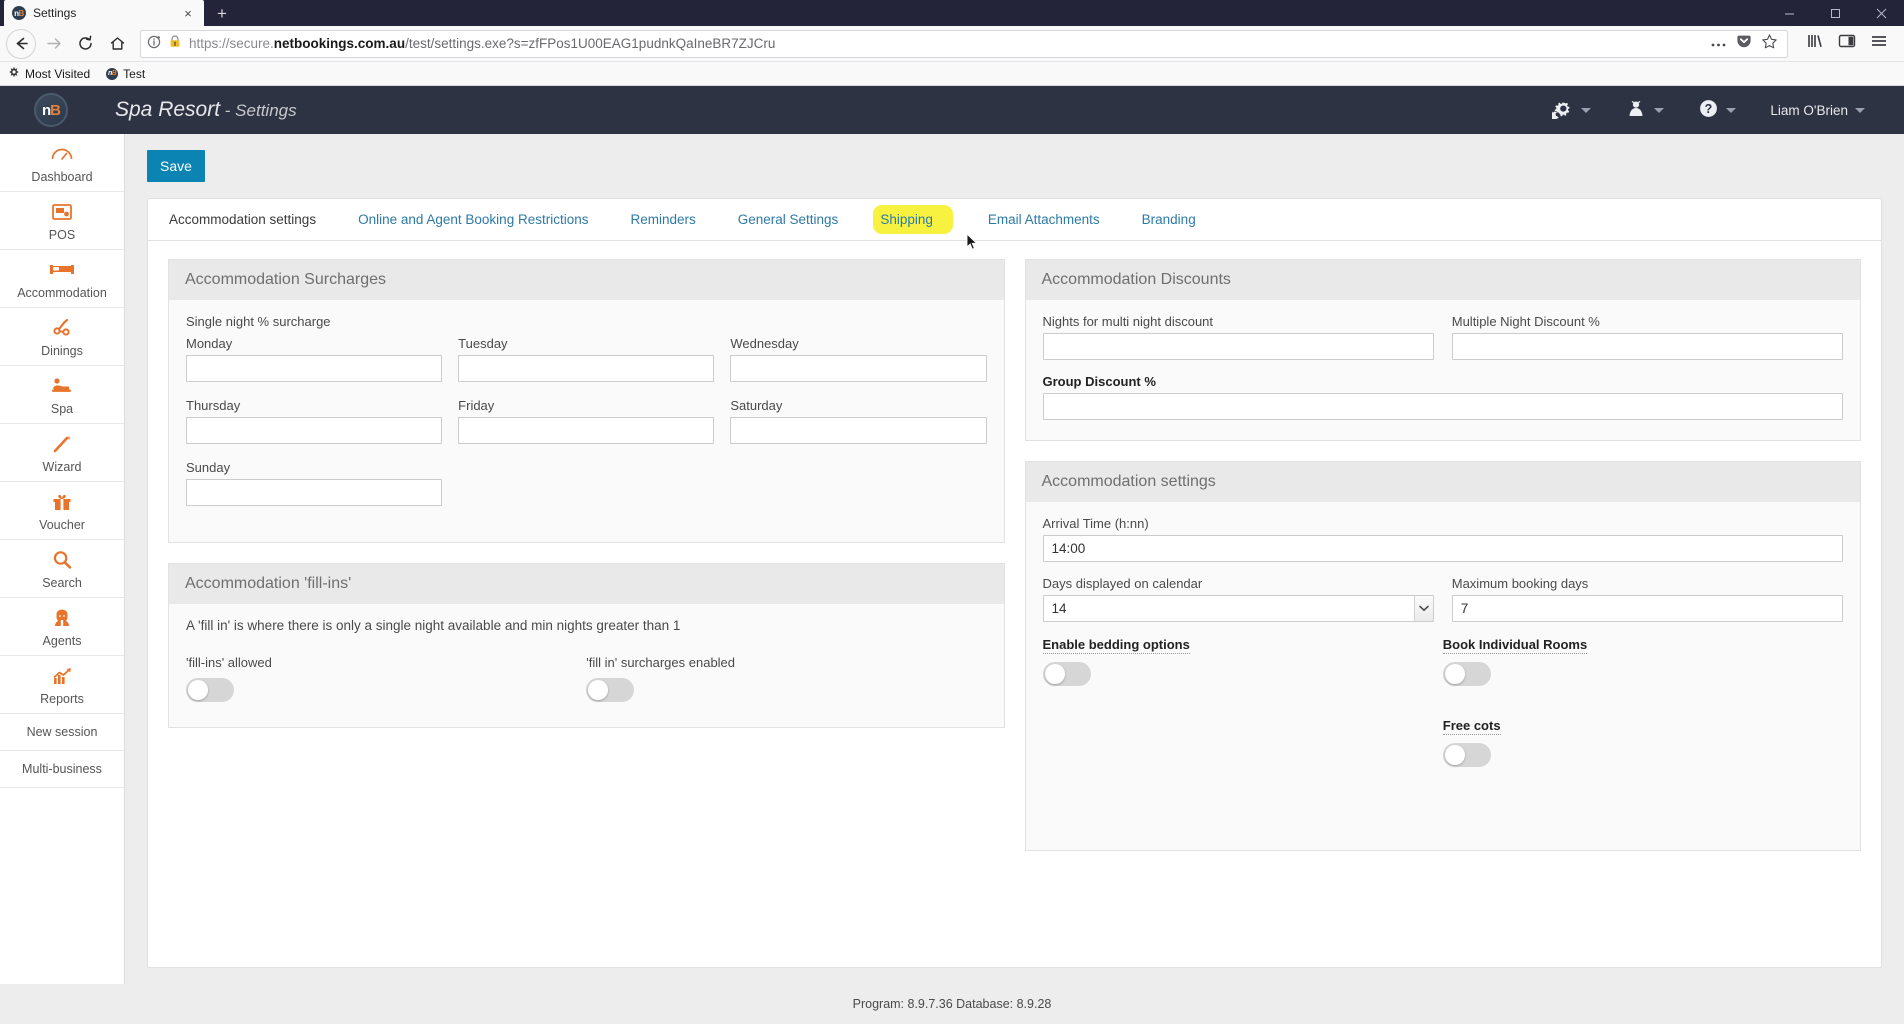 This screenshot has height=1024, width=1904. Describe the element at coordinates (483, 343) in the screenshot. I see `field-label: Tuesday` at that location.